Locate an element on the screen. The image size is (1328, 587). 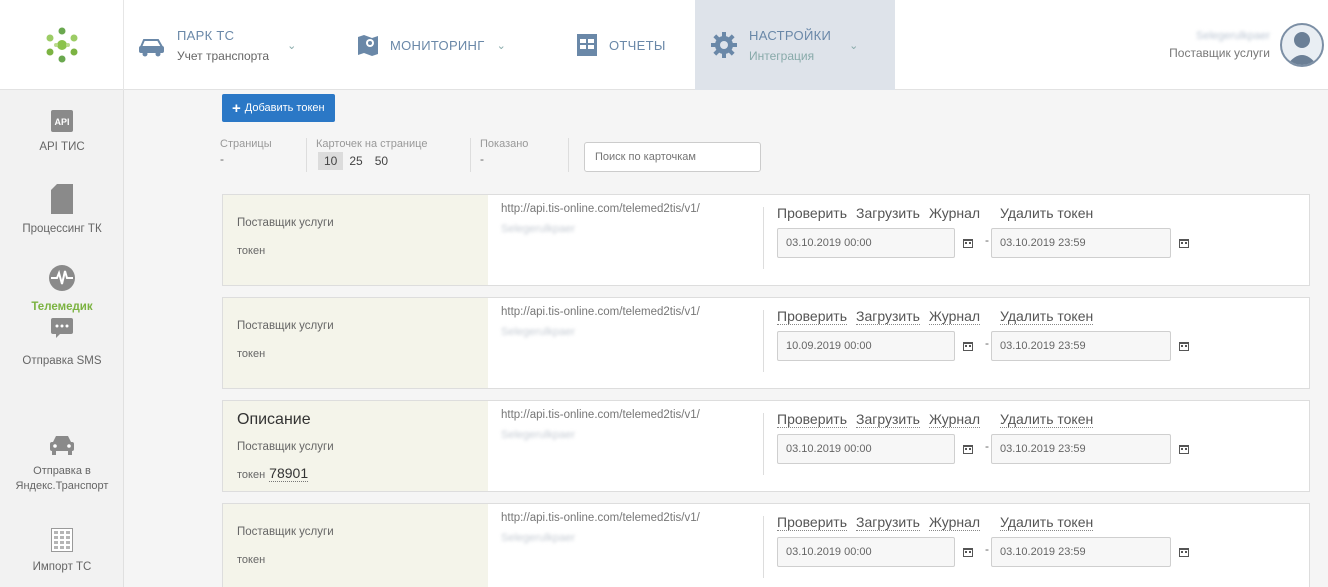
sidebar-item-api: API API ТИС is located at coordinates (62, 132).